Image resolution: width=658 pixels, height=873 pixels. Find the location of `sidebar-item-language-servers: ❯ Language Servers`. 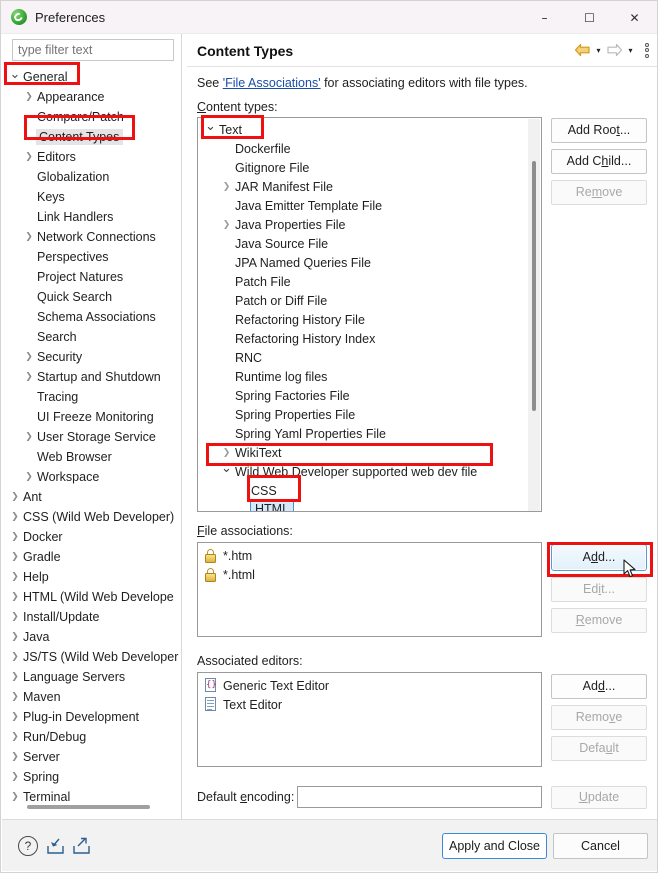

sidebar-item-language-servers: ❯ Language Servers is located at coordinates (91, 677).